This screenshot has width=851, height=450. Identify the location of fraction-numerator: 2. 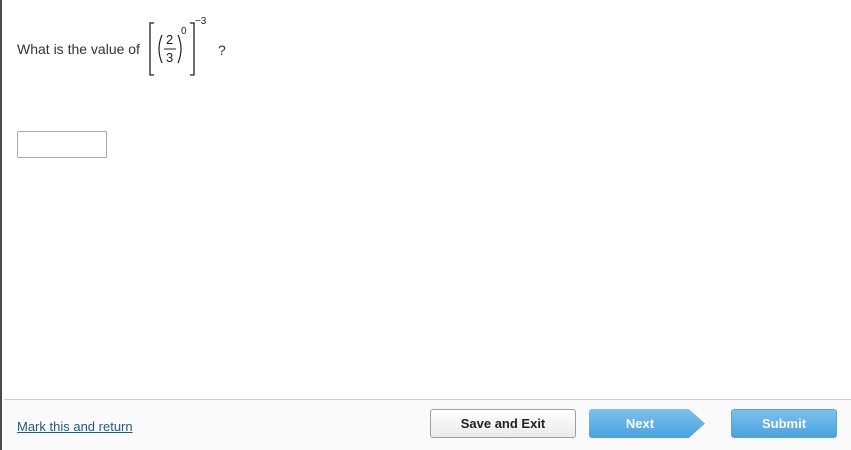
(169, 39).